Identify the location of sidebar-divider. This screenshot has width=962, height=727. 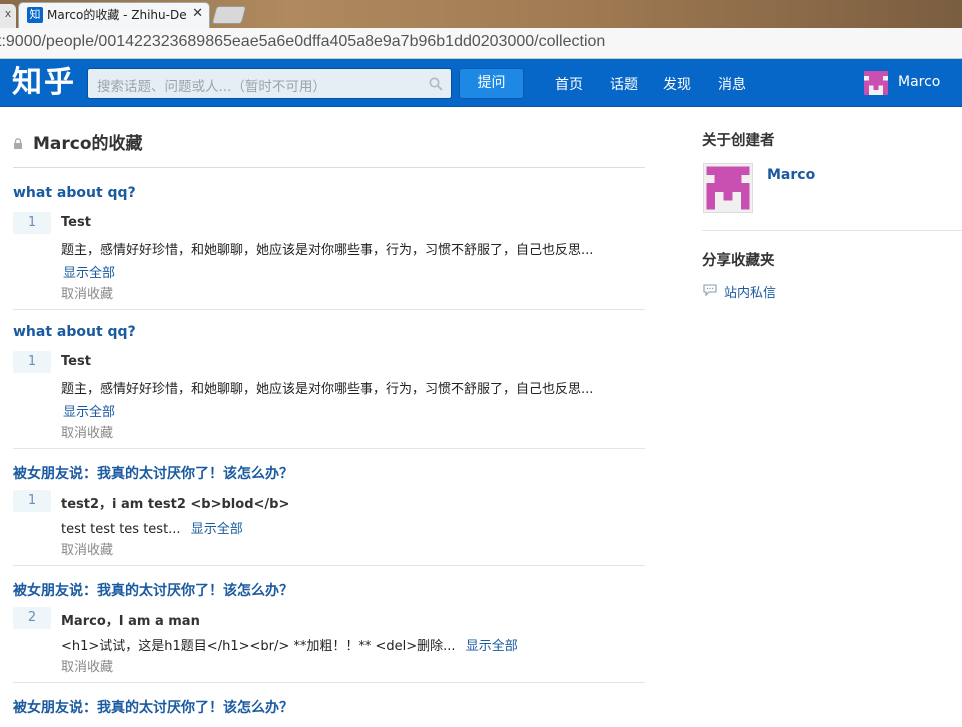
(832, 230).